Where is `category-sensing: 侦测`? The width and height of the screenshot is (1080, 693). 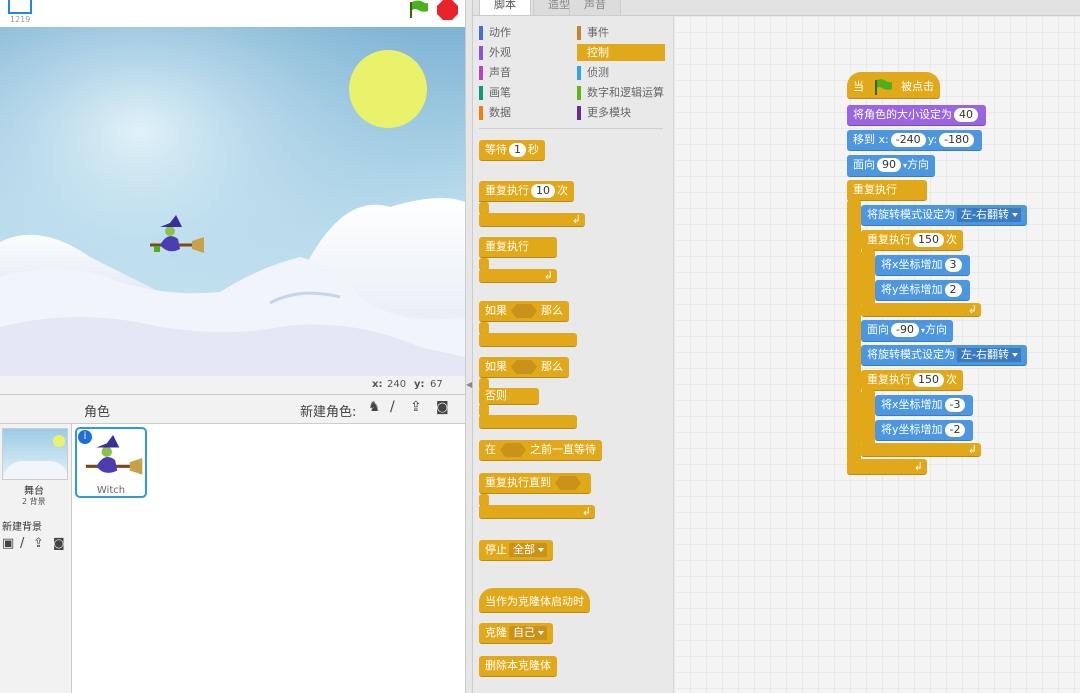 category-sensing: 侦测 is located at coordinates (593, 72).